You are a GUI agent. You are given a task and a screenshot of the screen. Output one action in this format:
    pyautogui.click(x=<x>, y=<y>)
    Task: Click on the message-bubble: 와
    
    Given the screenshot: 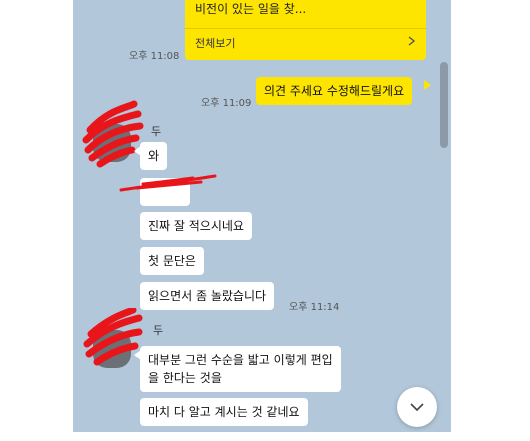 What is the action you would take?
    pyautogui.click(x=154, y=156)
    